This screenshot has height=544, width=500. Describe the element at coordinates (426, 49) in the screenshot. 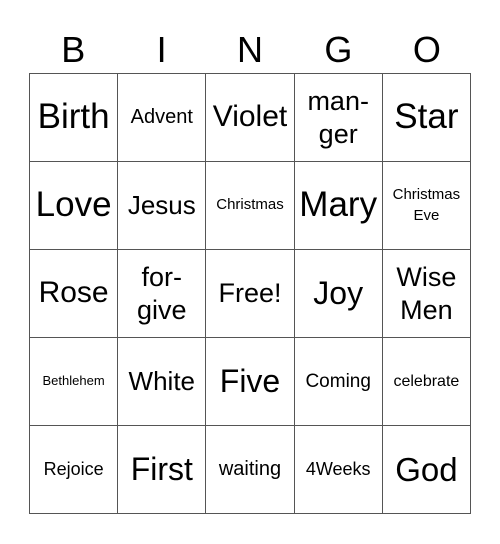

I see `header-letter-o: O` at that location.